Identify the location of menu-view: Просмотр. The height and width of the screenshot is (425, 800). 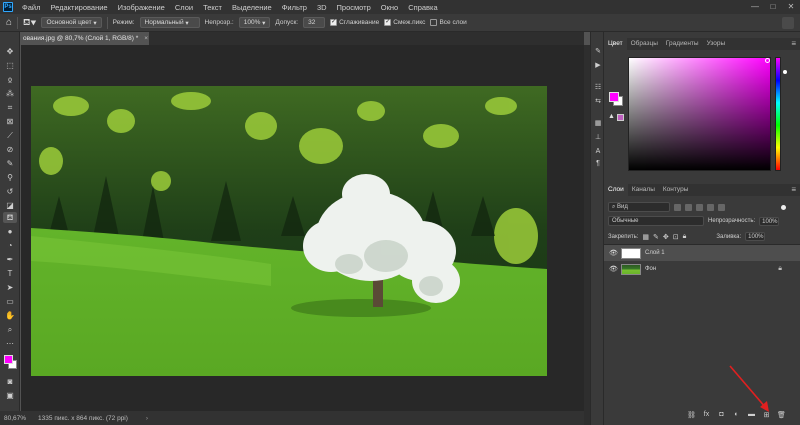
(354, 7).